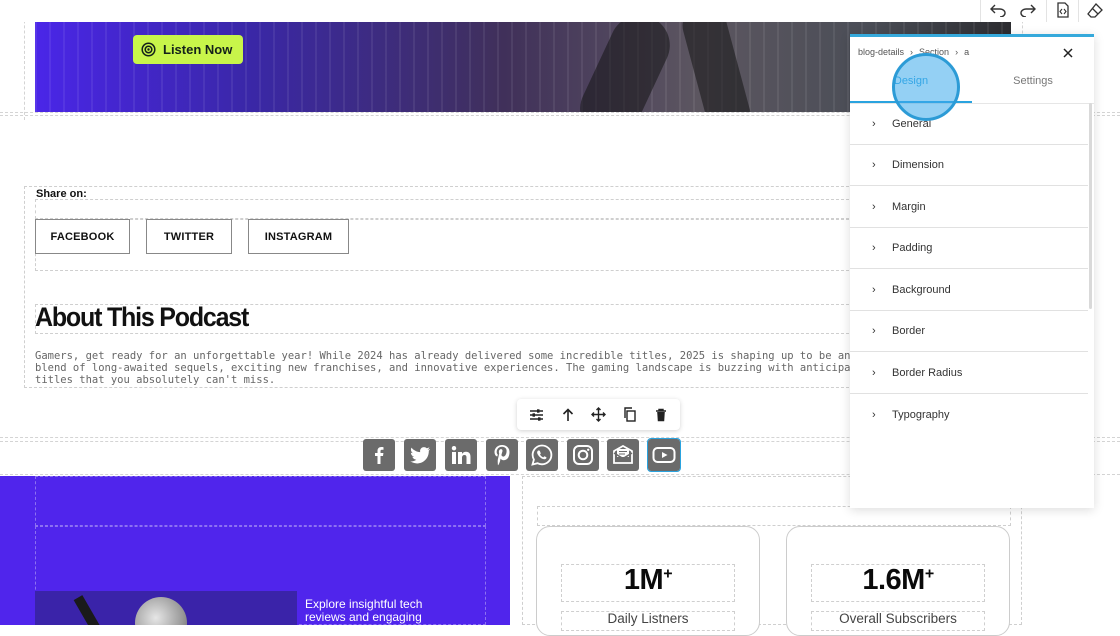 The image size is (1120, 636). I want to click on redo-icon, so click(1028, 10).